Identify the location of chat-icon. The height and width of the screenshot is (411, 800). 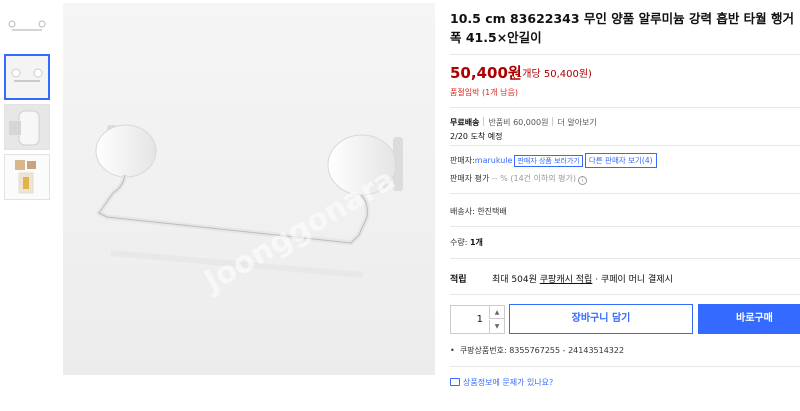
(455, 382).